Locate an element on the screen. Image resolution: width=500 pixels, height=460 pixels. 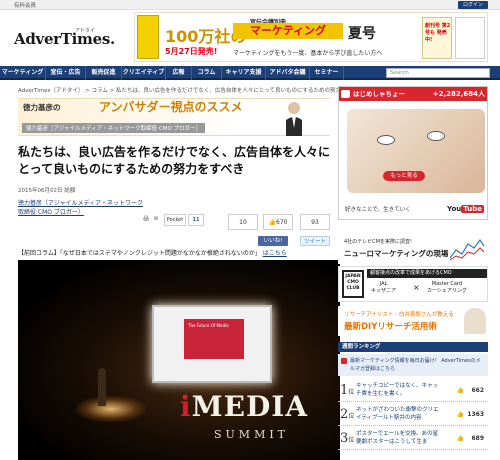
diy-research-ad: リサーチアナリスト・白井恵梨さんが教える 最新DIYリサーチ活用術 is located at coordinates (413, 321).